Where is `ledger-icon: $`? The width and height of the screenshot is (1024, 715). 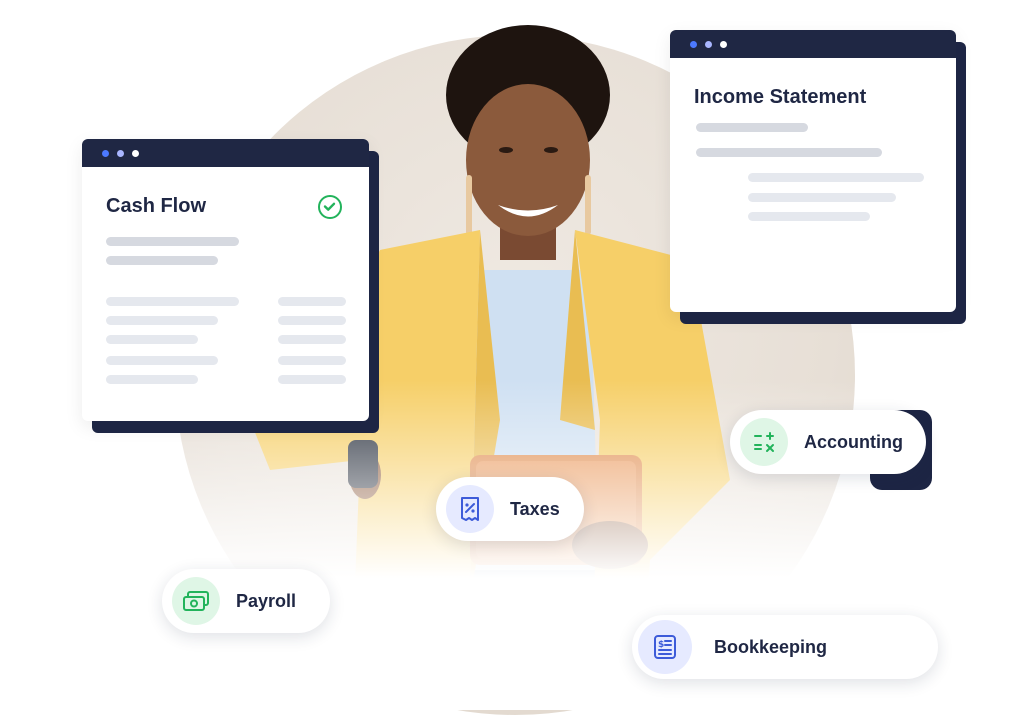
ledger-icon: $ is located at coordinates (665, 647).